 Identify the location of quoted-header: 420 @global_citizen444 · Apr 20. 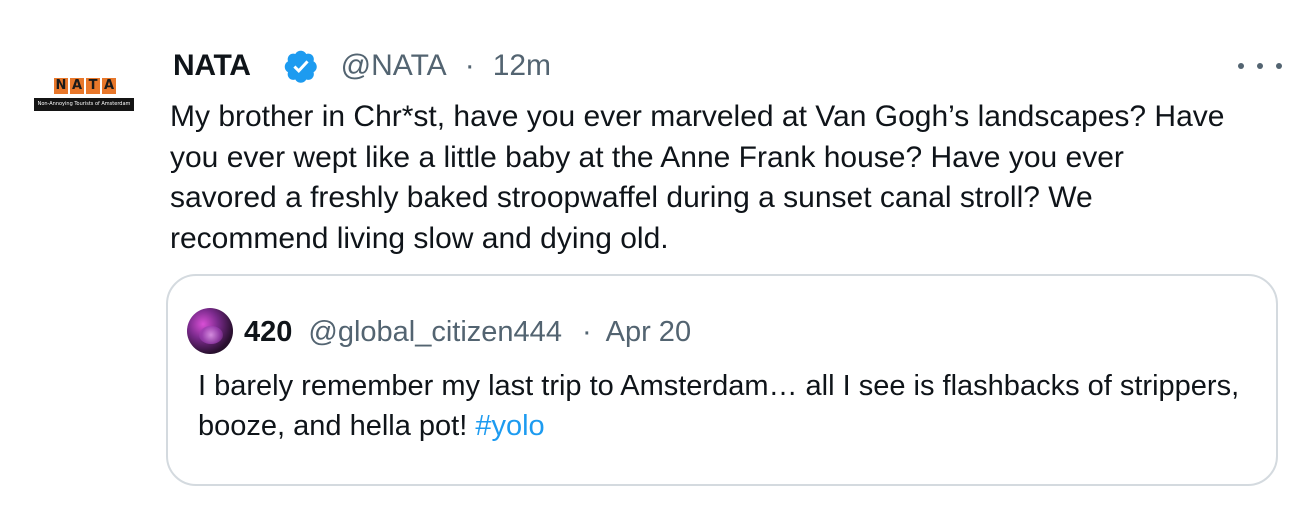
(467, 332).